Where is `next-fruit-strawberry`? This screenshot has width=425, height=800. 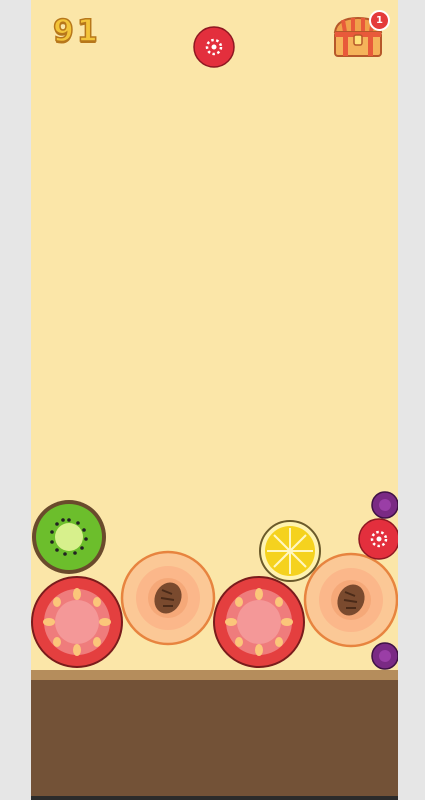
next-fruit-strawberry is located at coordinates (214, 47).